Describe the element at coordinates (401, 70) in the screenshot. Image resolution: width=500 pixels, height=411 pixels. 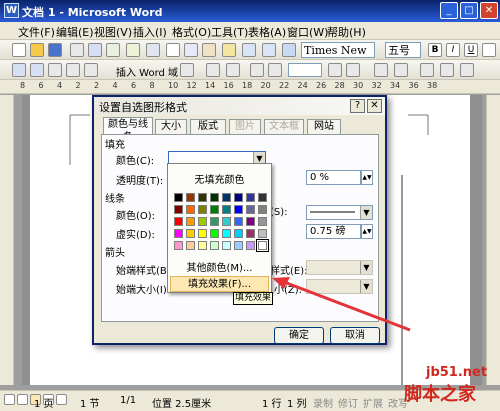
I see `check-errors-icon` at that location.